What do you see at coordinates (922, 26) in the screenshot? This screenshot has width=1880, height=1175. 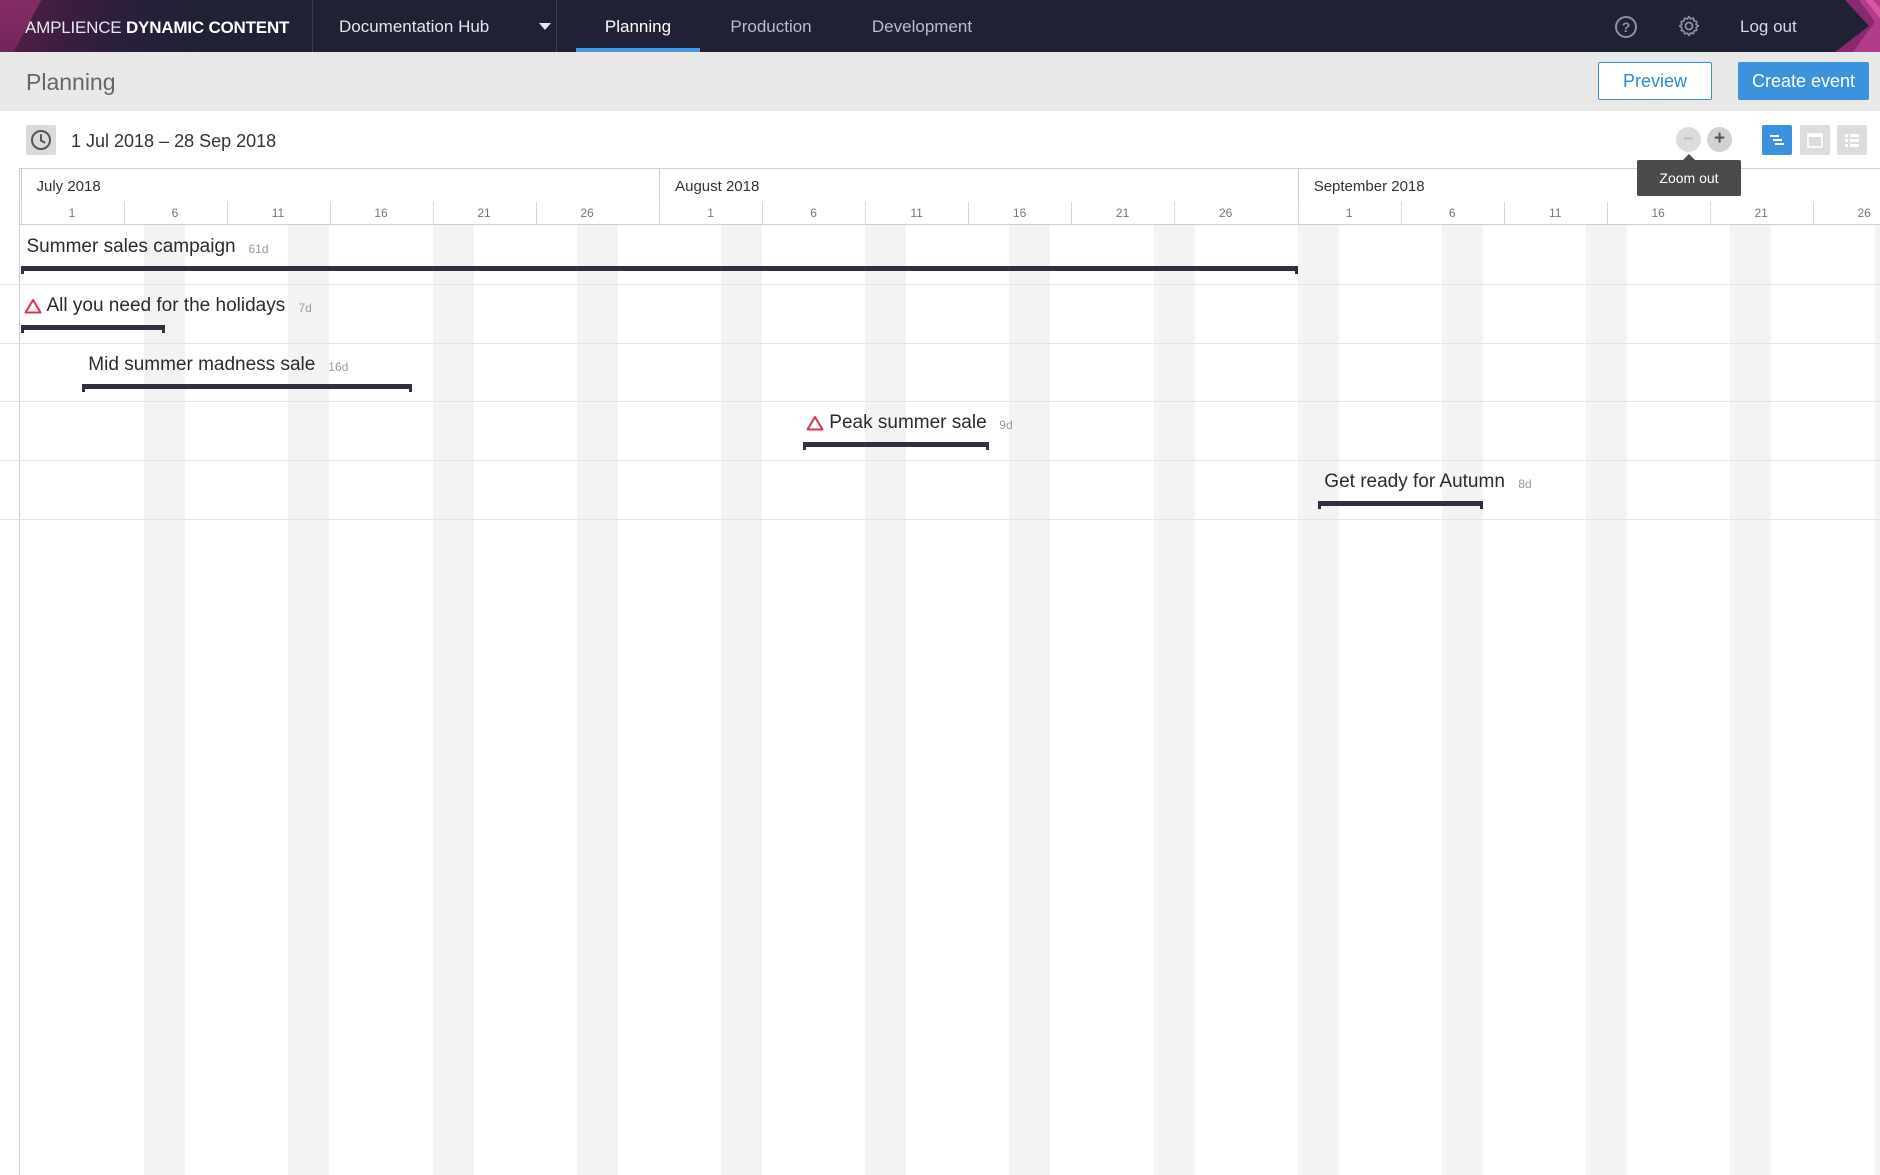 I see `tab-development: Development` at bounding box center [922, 26].